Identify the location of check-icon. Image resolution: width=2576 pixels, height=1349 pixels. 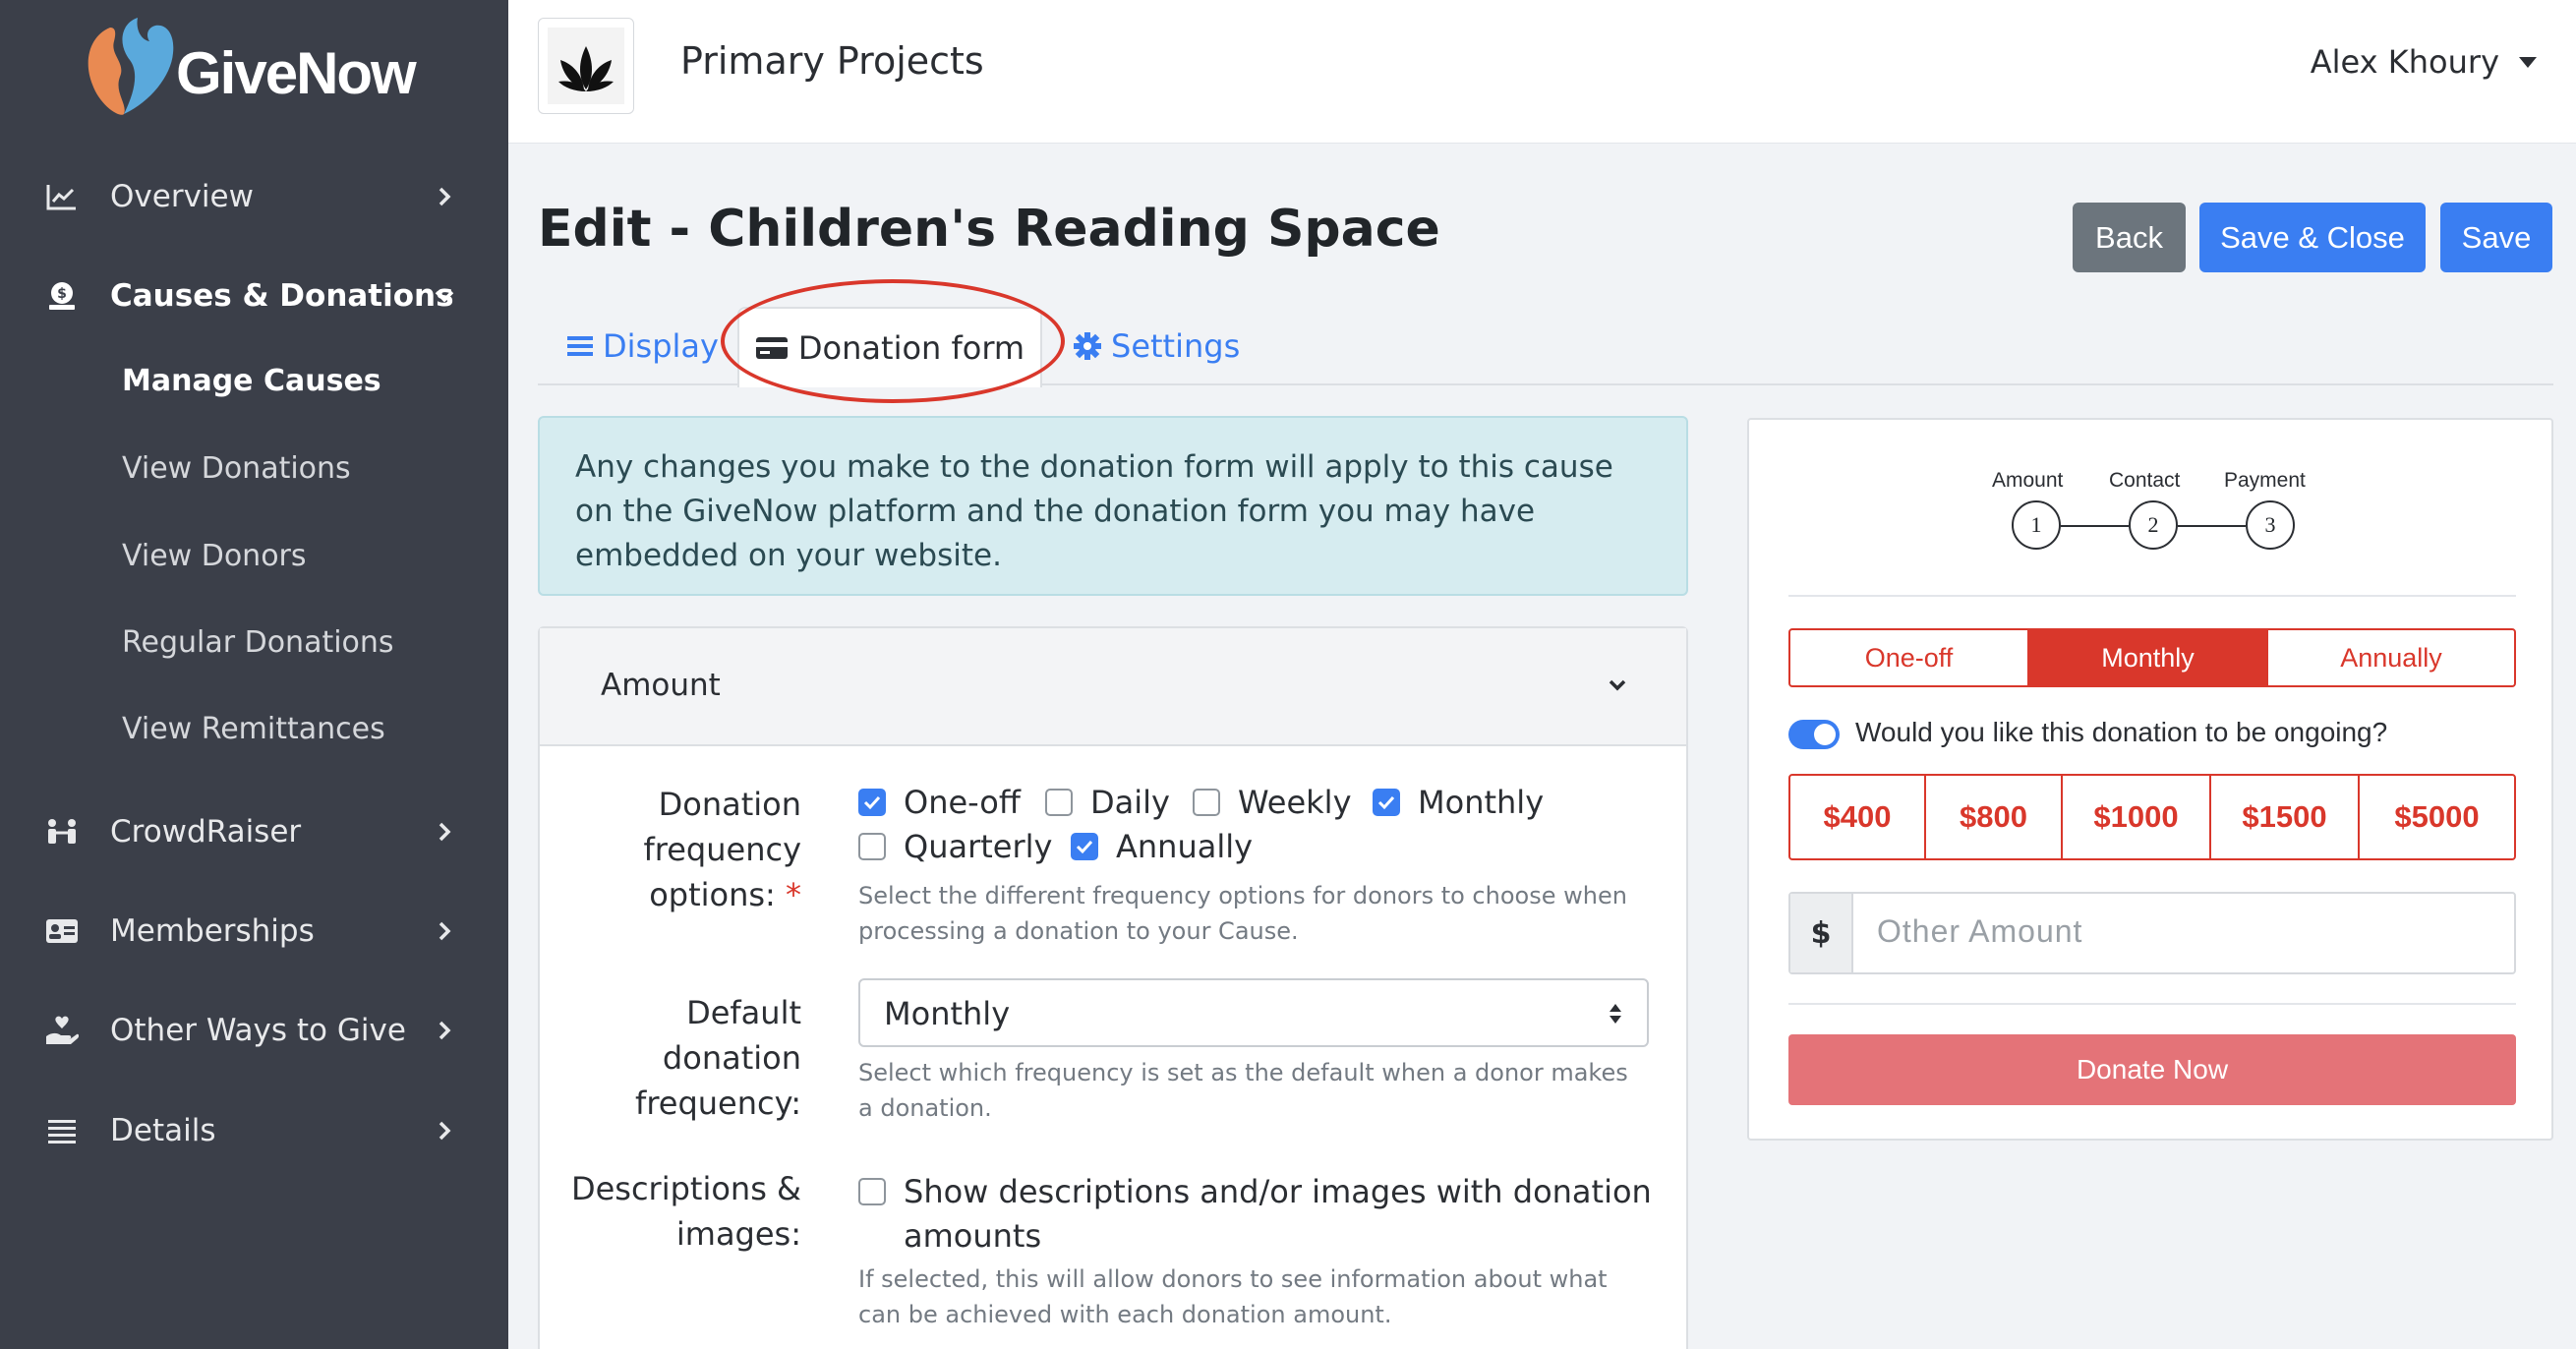
(1386, 802).